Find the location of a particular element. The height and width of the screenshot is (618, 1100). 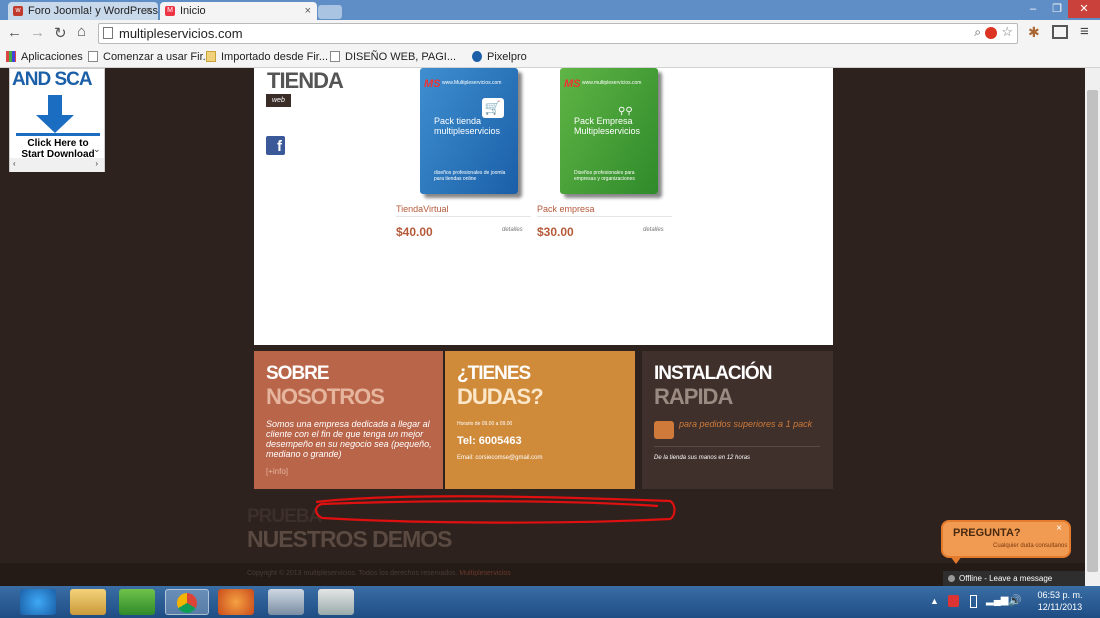

chat-subtitle: Cualquier duda consultanos is located at coordinates (1030, 546).